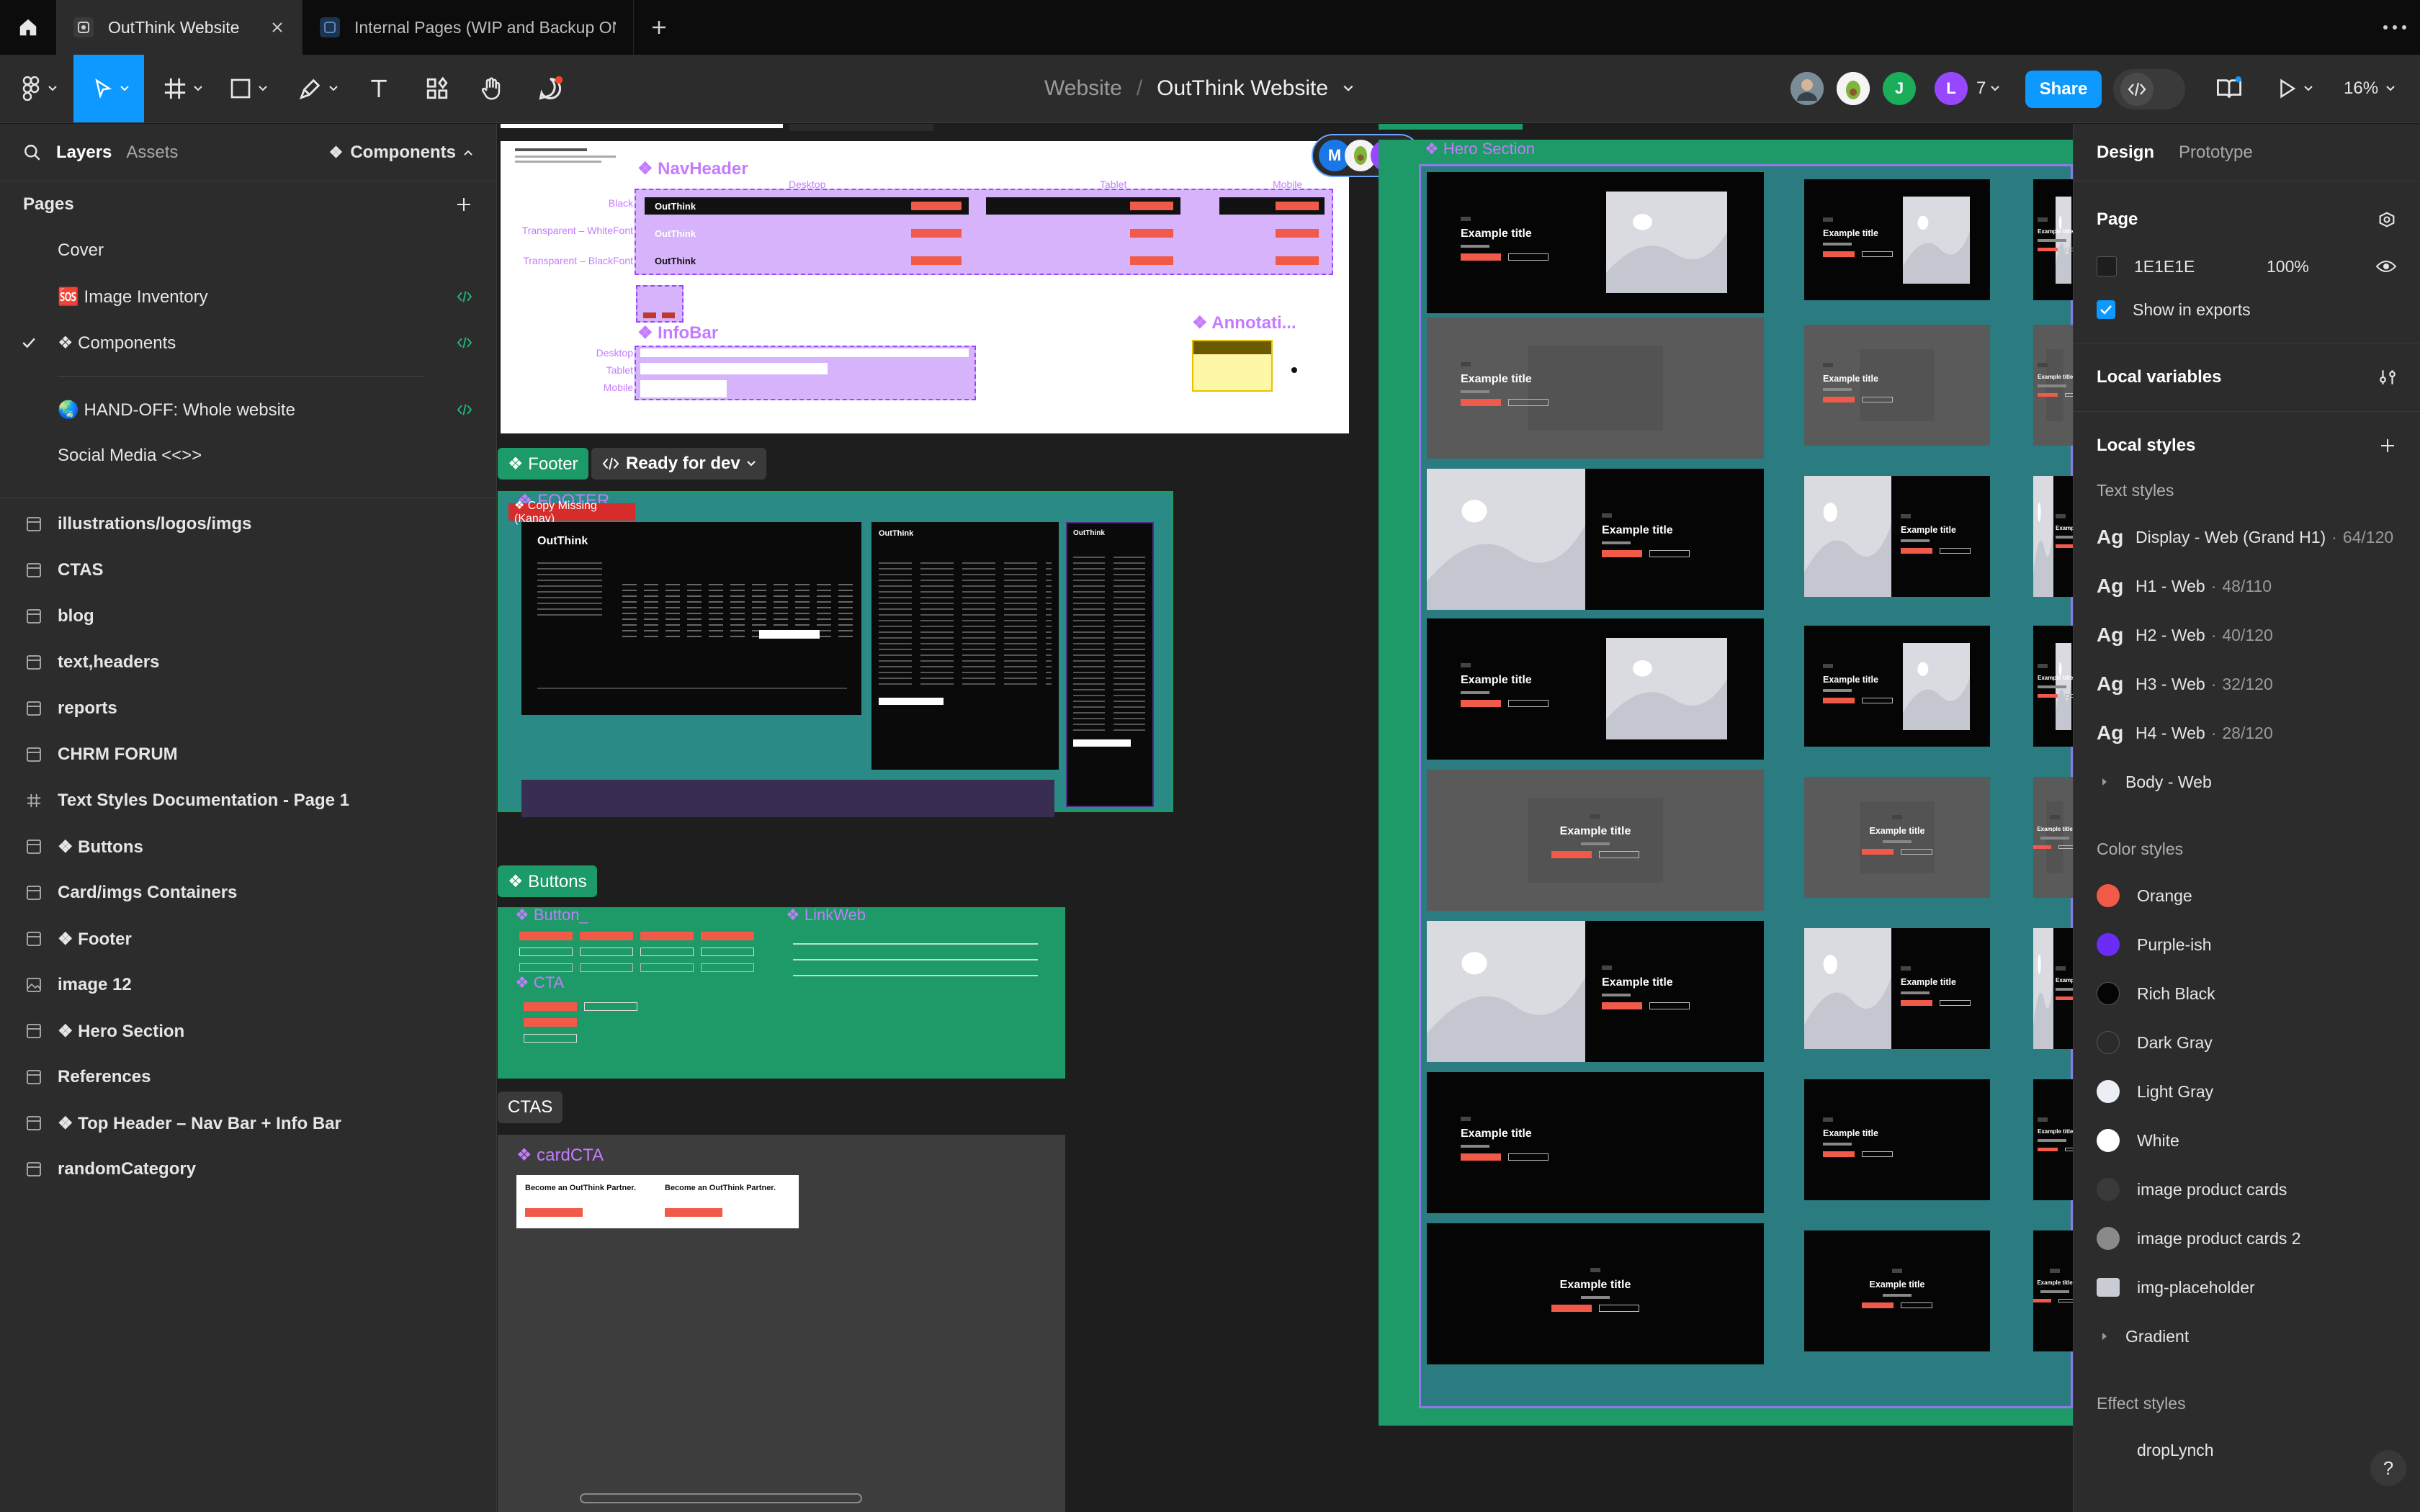  Describe the element at coordinates (248, 1123) in the screenshot. I see `layer-item: ❖ Top Header – Nav Bar + Info Bar` at that location.